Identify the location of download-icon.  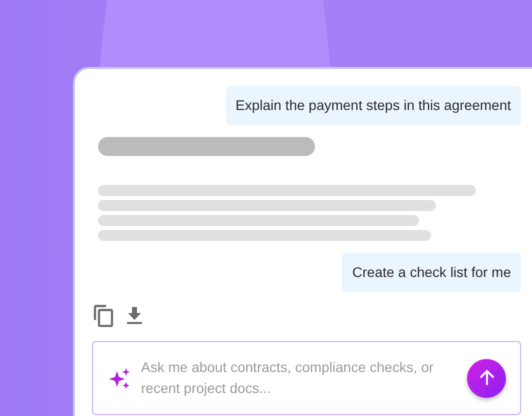
(134, 315).